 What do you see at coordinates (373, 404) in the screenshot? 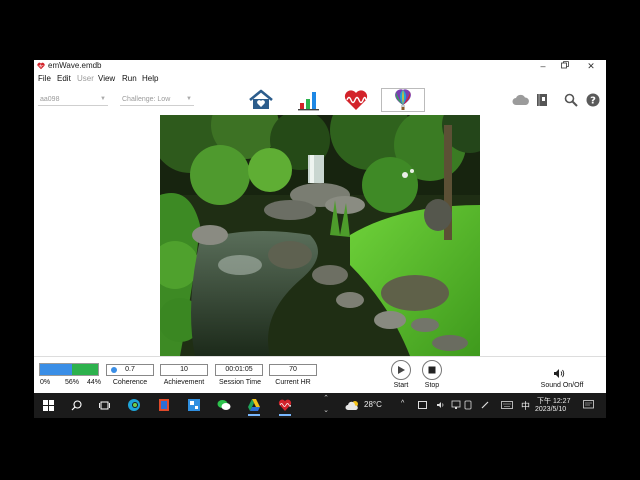
I see `weather-temperature: 28°C` at bounding box center [373, 404].